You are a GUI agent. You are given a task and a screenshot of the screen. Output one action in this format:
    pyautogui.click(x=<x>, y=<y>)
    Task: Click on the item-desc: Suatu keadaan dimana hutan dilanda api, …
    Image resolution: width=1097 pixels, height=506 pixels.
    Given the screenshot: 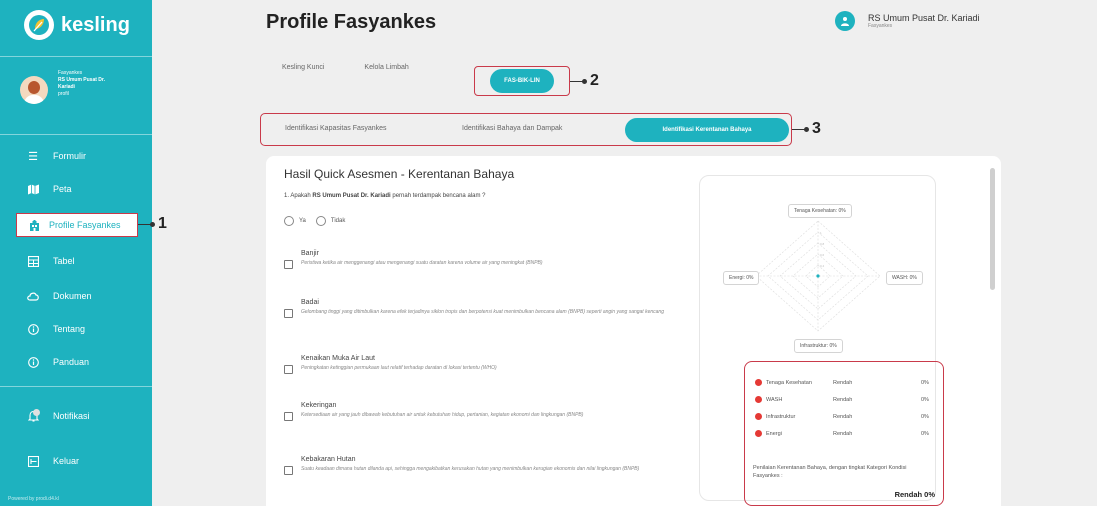 What is the action you would take?
    pyautogui.click(x=470, y=469)
    